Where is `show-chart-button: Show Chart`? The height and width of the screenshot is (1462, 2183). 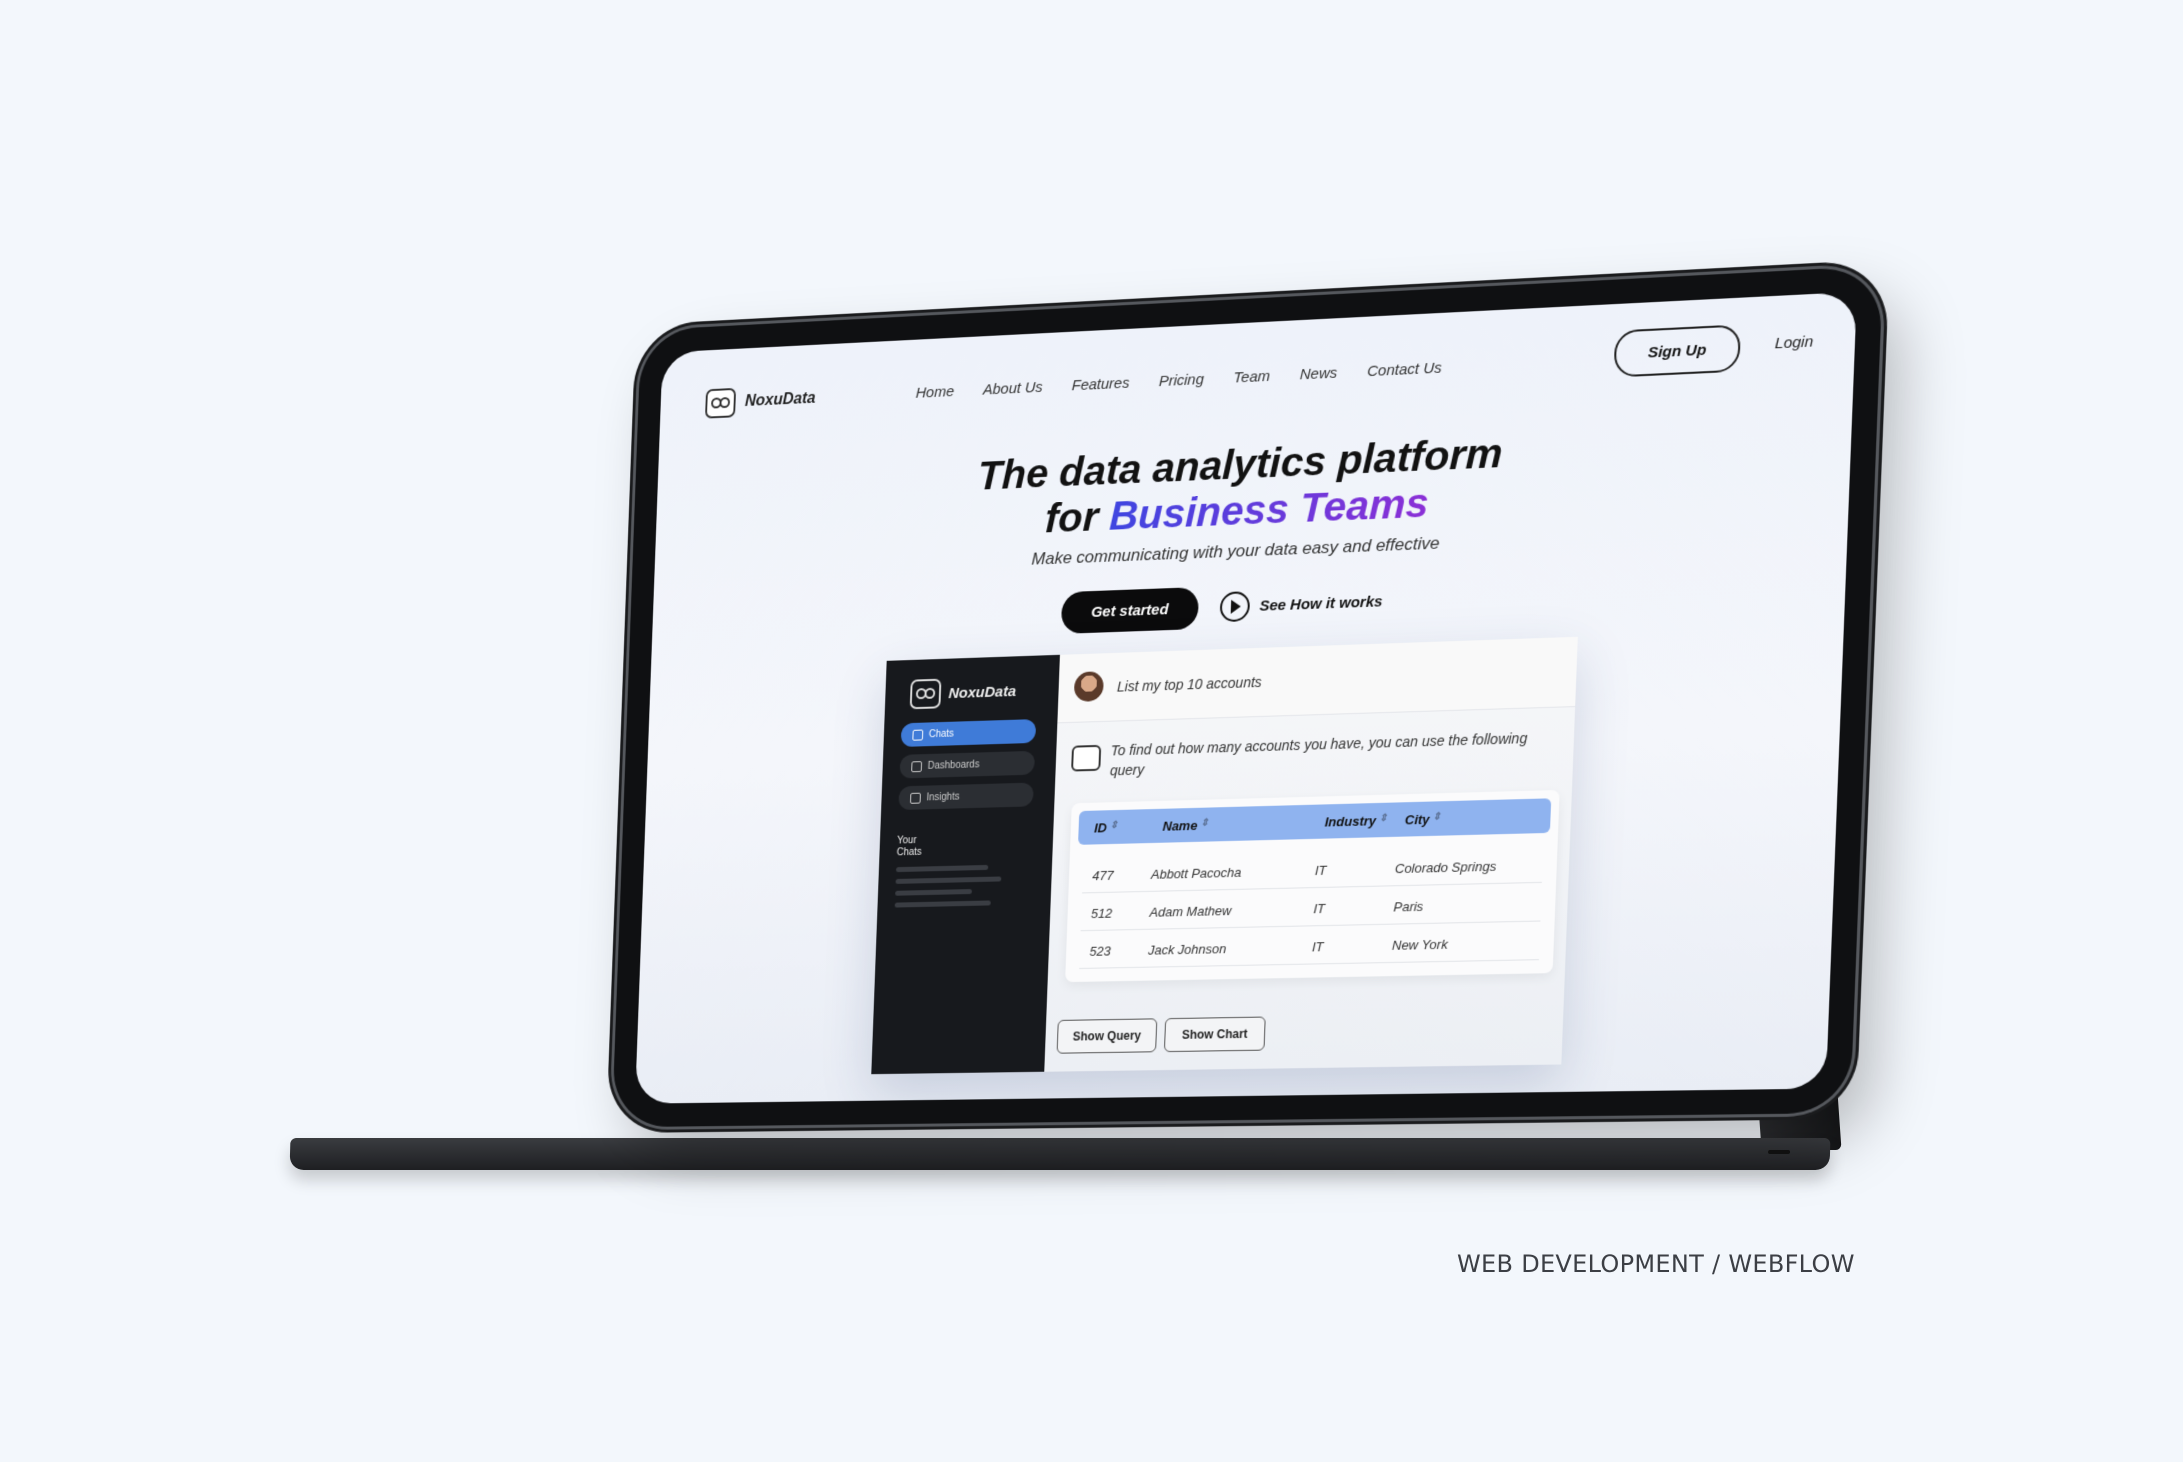
show-chart-button: Show Chart is located at coordinates (1214, 1034).